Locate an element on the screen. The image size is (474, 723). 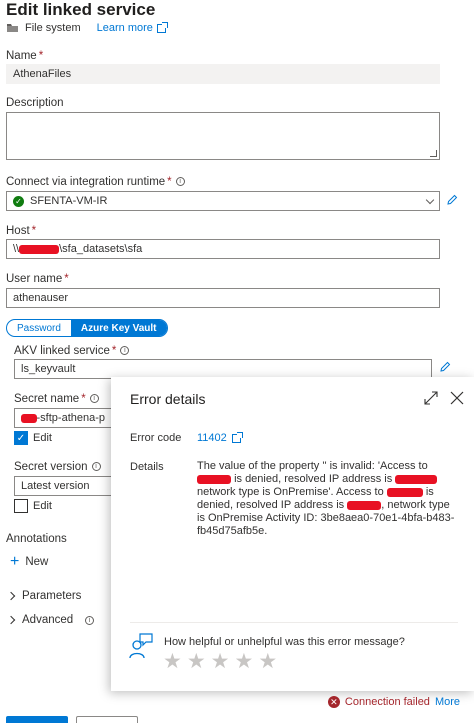
description-textarea is located at coordinates (223, 136).